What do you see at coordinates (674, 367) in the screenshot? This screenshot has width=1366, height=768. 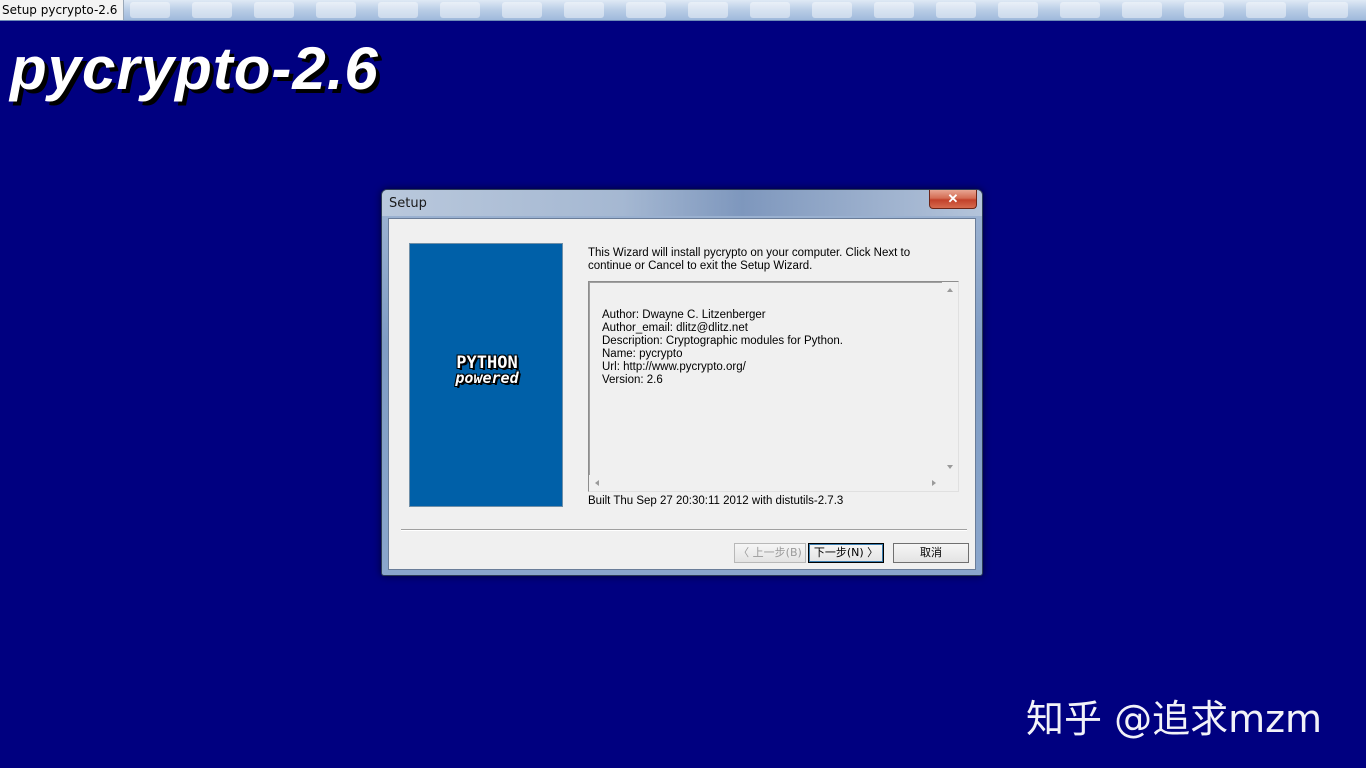 I see `info-line-url: Url: http://www.pycrypto.org/` at bounding box center [674, 367].